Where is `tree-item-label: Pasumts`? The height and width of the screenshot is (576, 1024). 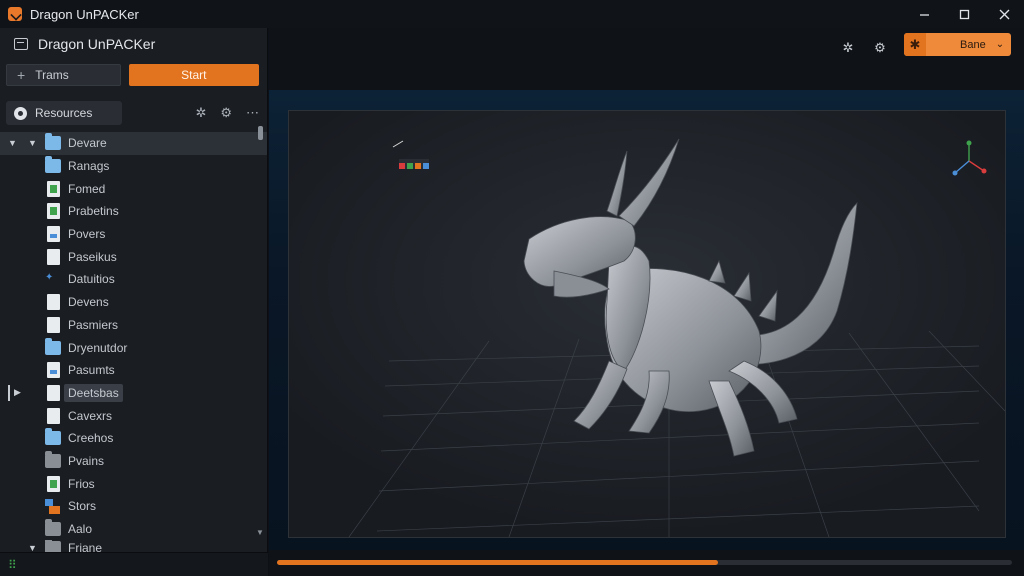 tree-item-label: Pasumts is located at coordinates (91, 370).